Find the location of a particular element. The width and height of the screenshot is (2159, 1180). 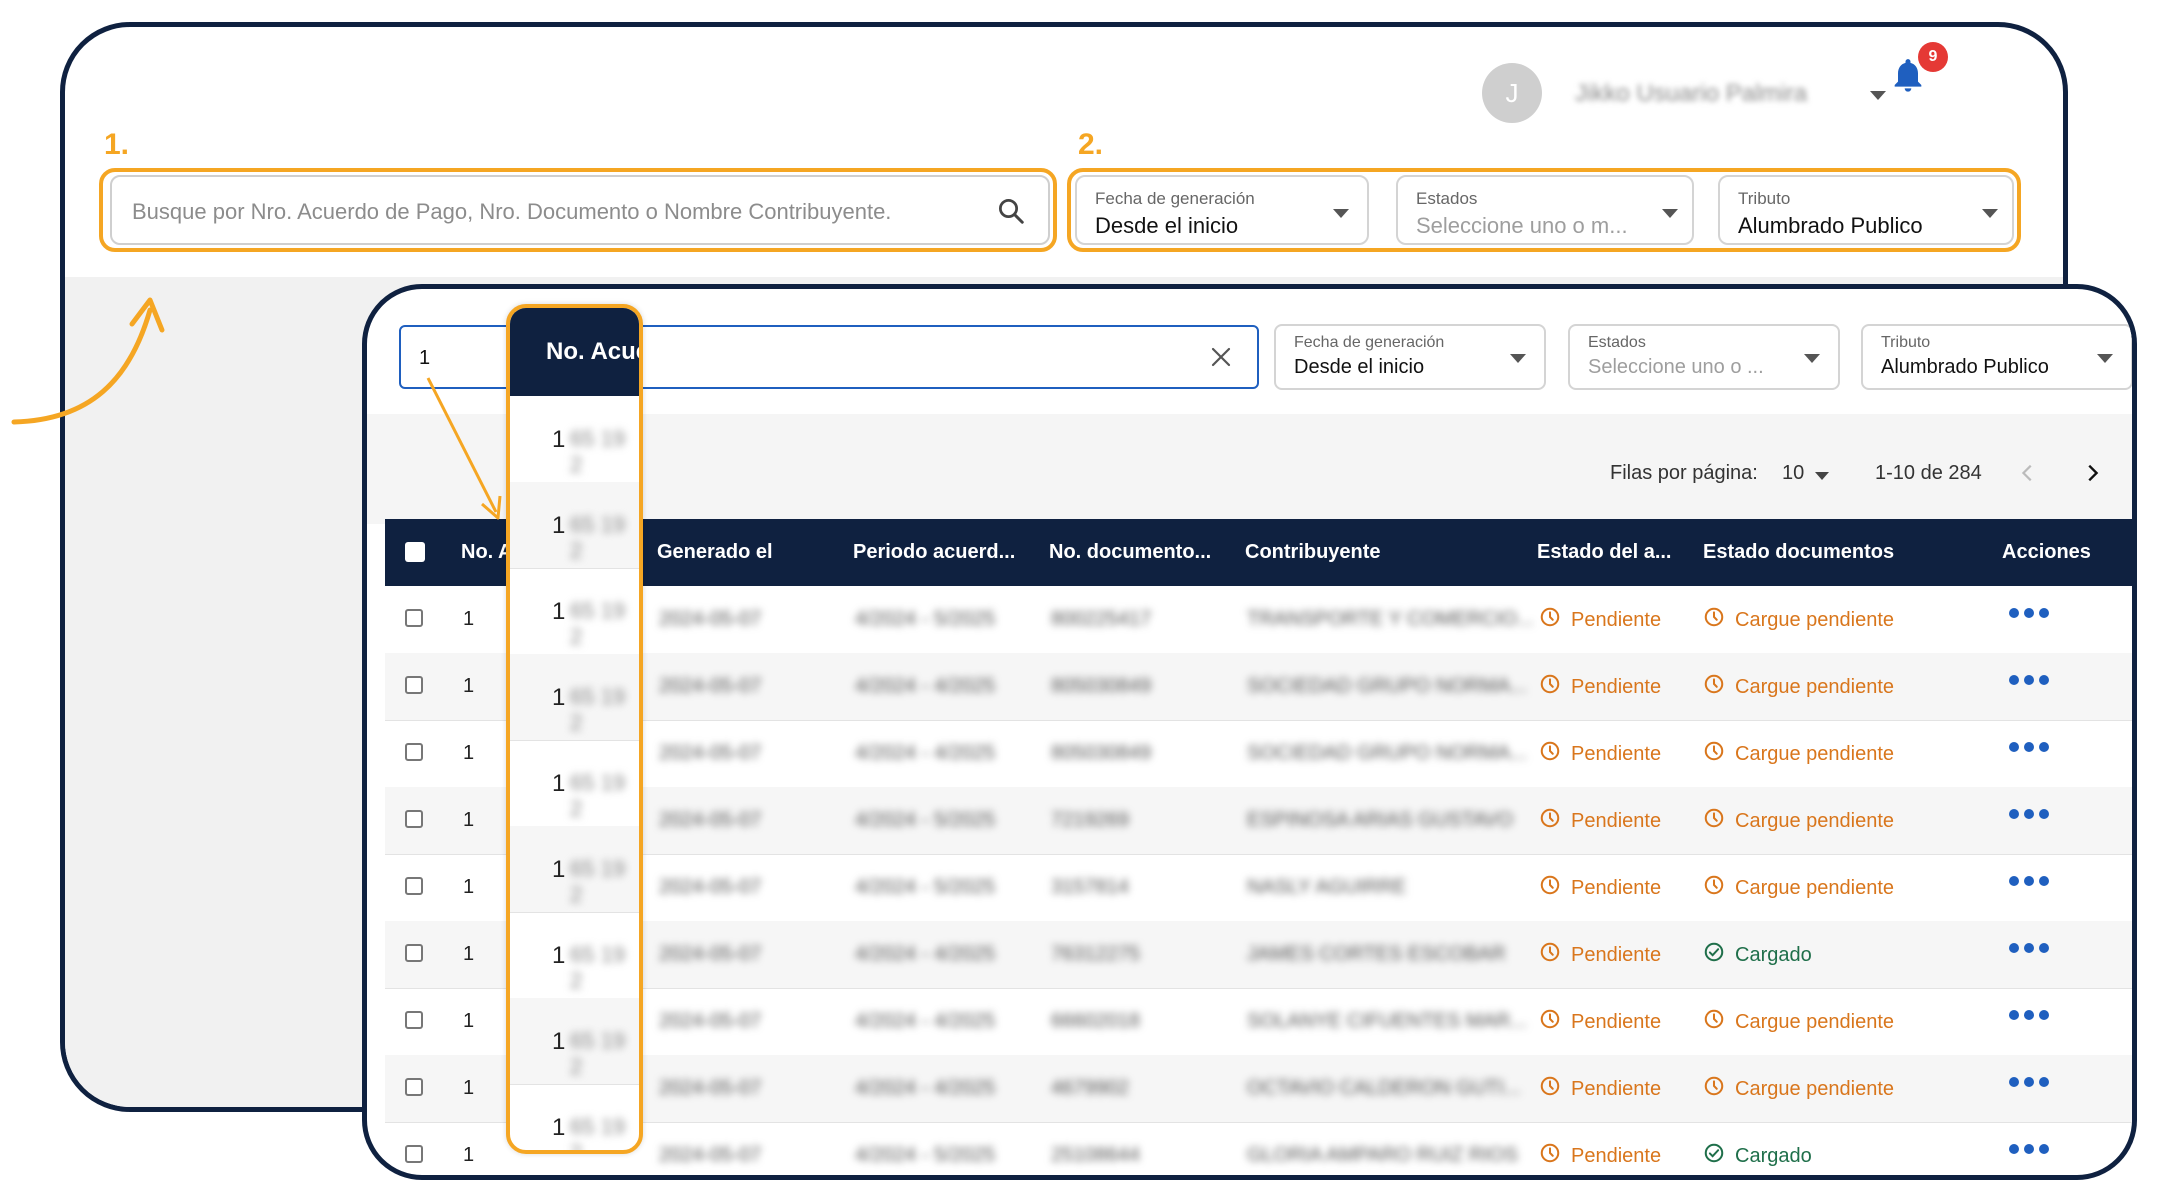

row-periodo: 4/2024 - 5/2025 is located at coordinates (925, 619).